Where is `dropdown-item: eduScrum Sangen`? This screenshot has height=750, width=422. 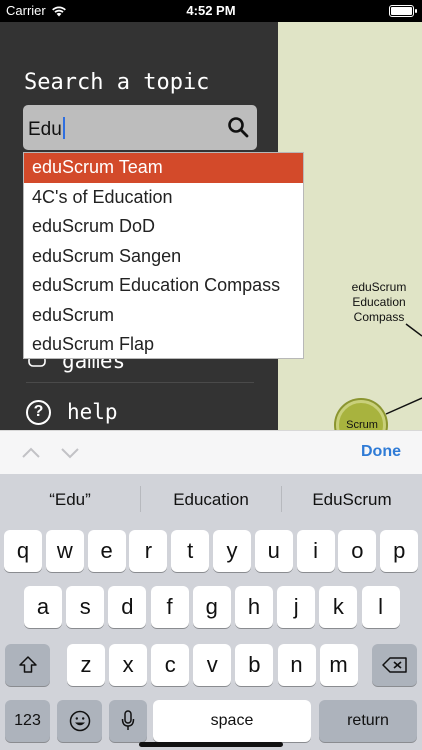
dropdown-item: eduScrum Sangen is located at coordinates (163, 257).